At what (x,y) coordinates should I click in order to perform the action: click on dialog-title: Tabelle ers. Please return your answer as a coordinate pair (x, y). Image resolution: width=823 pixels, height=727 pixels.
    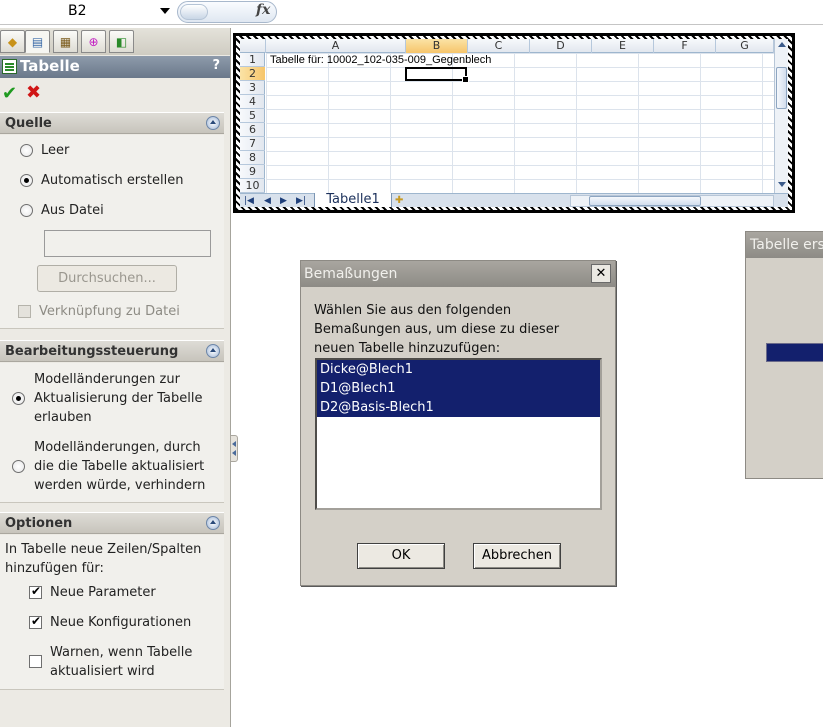
    Looking at the image, I should click on (786, 245).